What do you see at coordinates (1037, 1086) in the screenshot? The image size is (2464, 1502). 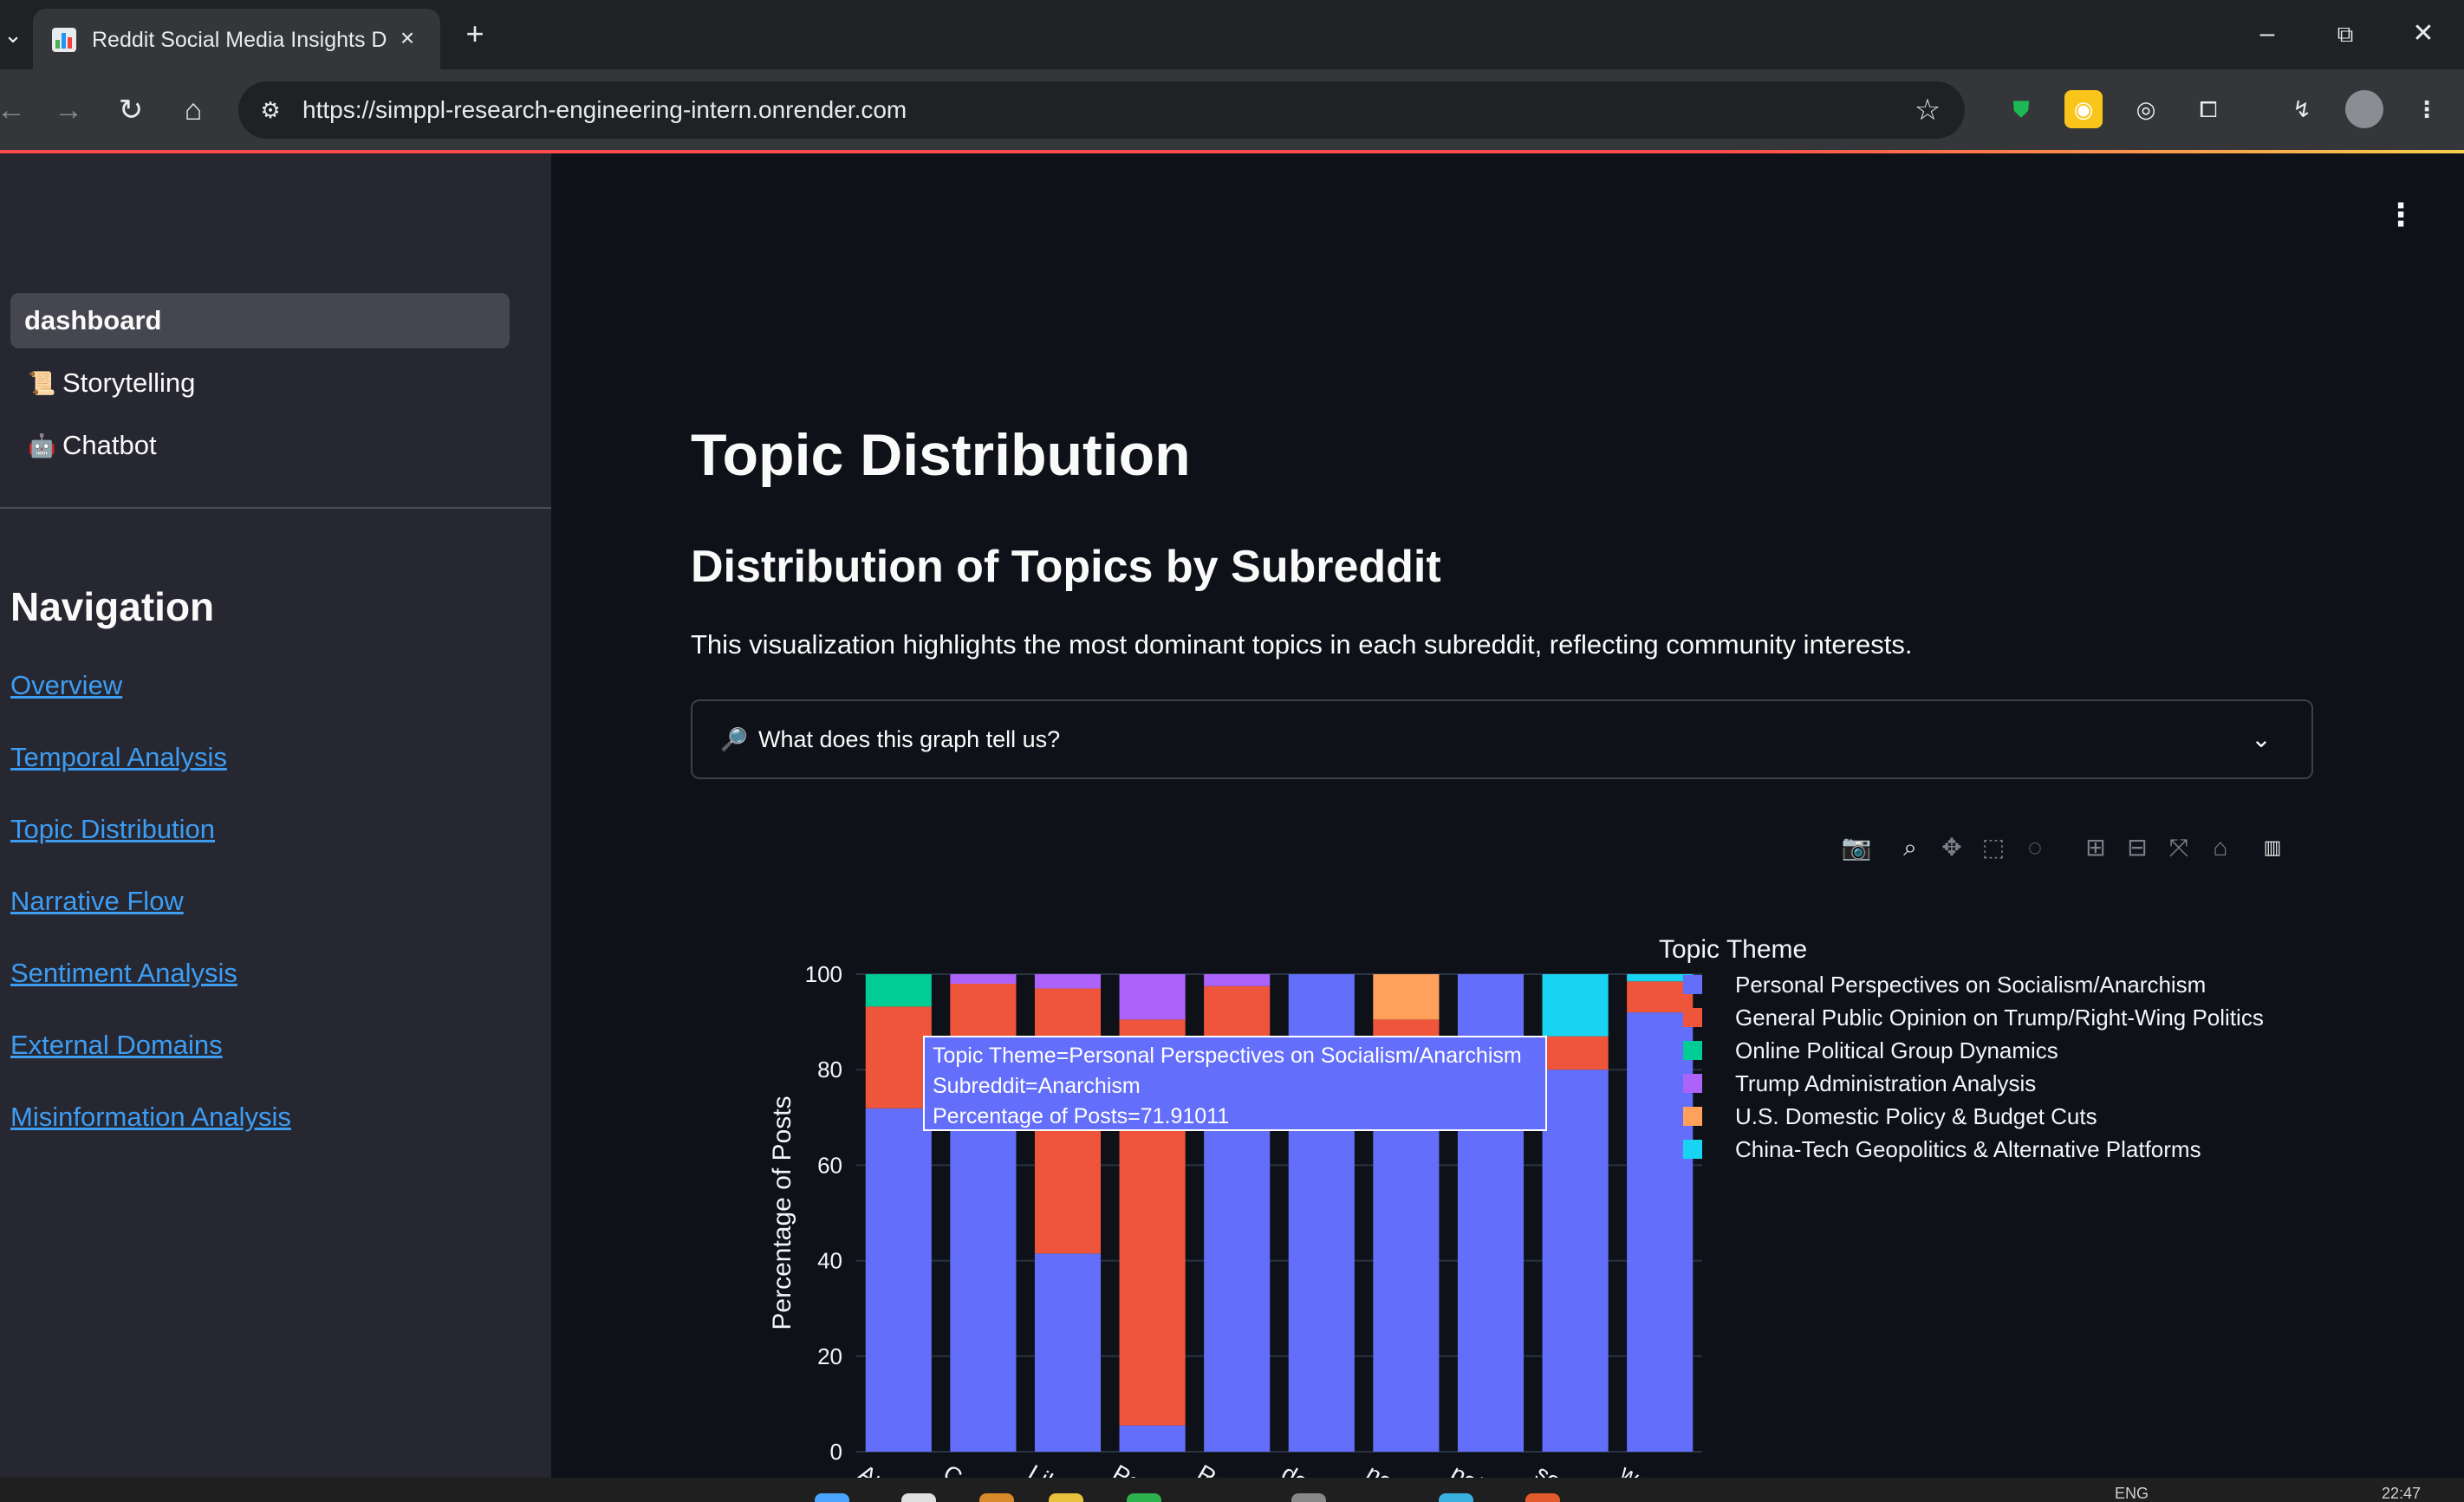 I see `tooltip-line: Subreddit=Anarchism` at bounding box center [1037, 1086].